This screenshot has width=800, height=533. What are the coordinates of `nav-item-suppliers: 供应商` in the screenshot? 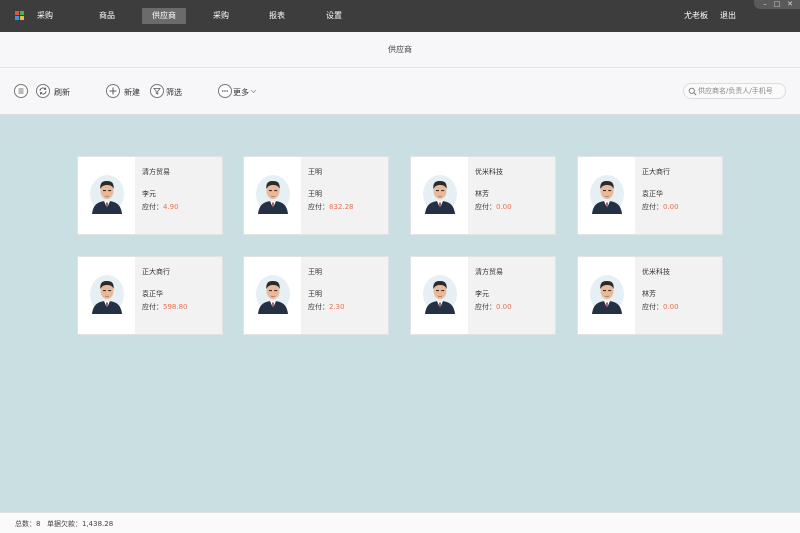 It's located at (164, 16).